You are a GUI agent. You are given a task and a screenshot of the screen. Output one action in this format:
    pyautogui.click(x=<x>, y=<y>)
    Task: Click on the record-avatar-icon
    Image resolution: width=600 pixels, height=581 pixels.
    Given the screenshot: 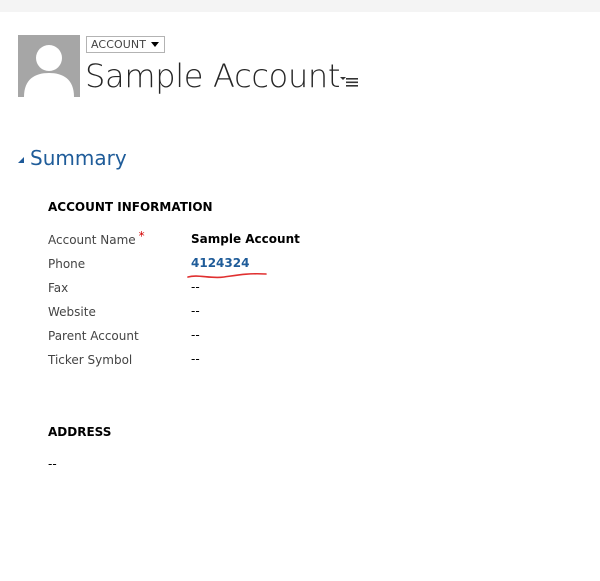 What is the action you would take?
    pyautogui.click(x=49, y=66)
    